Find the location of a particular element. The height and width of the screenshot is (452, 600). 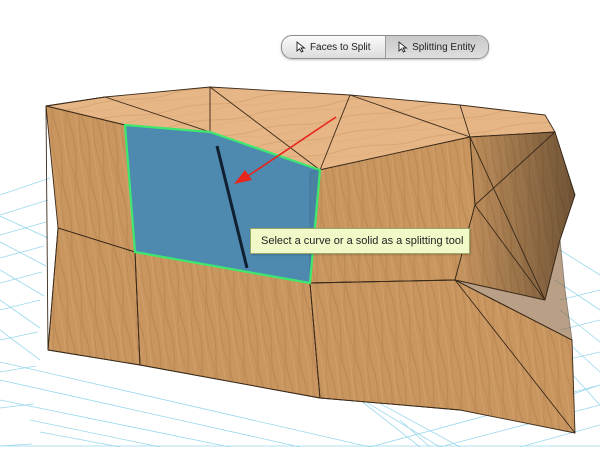

split-mode-toolbar: Faces to Split Splitting Entity is located at coordinates (385, 47).